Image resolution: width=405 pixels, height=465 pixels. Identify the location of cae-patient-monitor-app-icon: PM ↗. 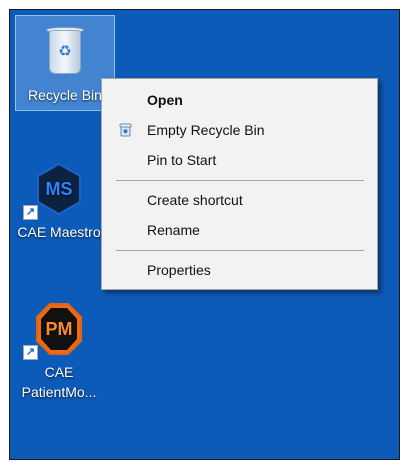
(56, 329).